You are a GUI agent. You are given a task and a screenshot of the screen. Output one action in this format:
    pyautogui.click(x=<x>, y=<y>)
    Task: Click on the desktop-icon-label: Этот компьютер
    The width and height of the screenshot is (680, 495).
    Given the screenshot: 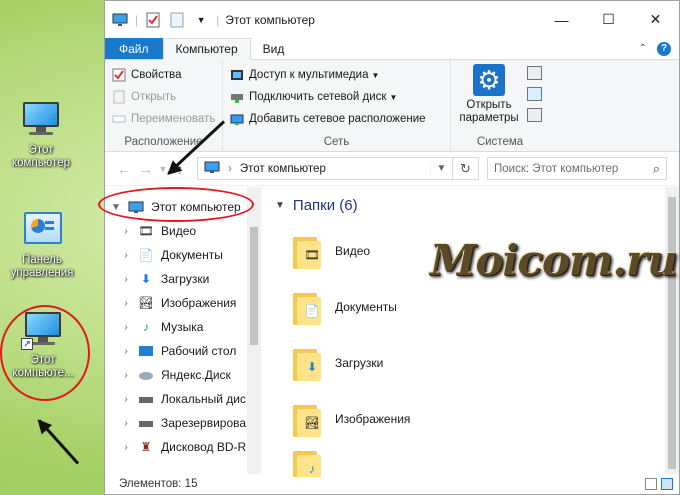 What is the action you would take?
    pyautogui.click(x=41, y=156)
    